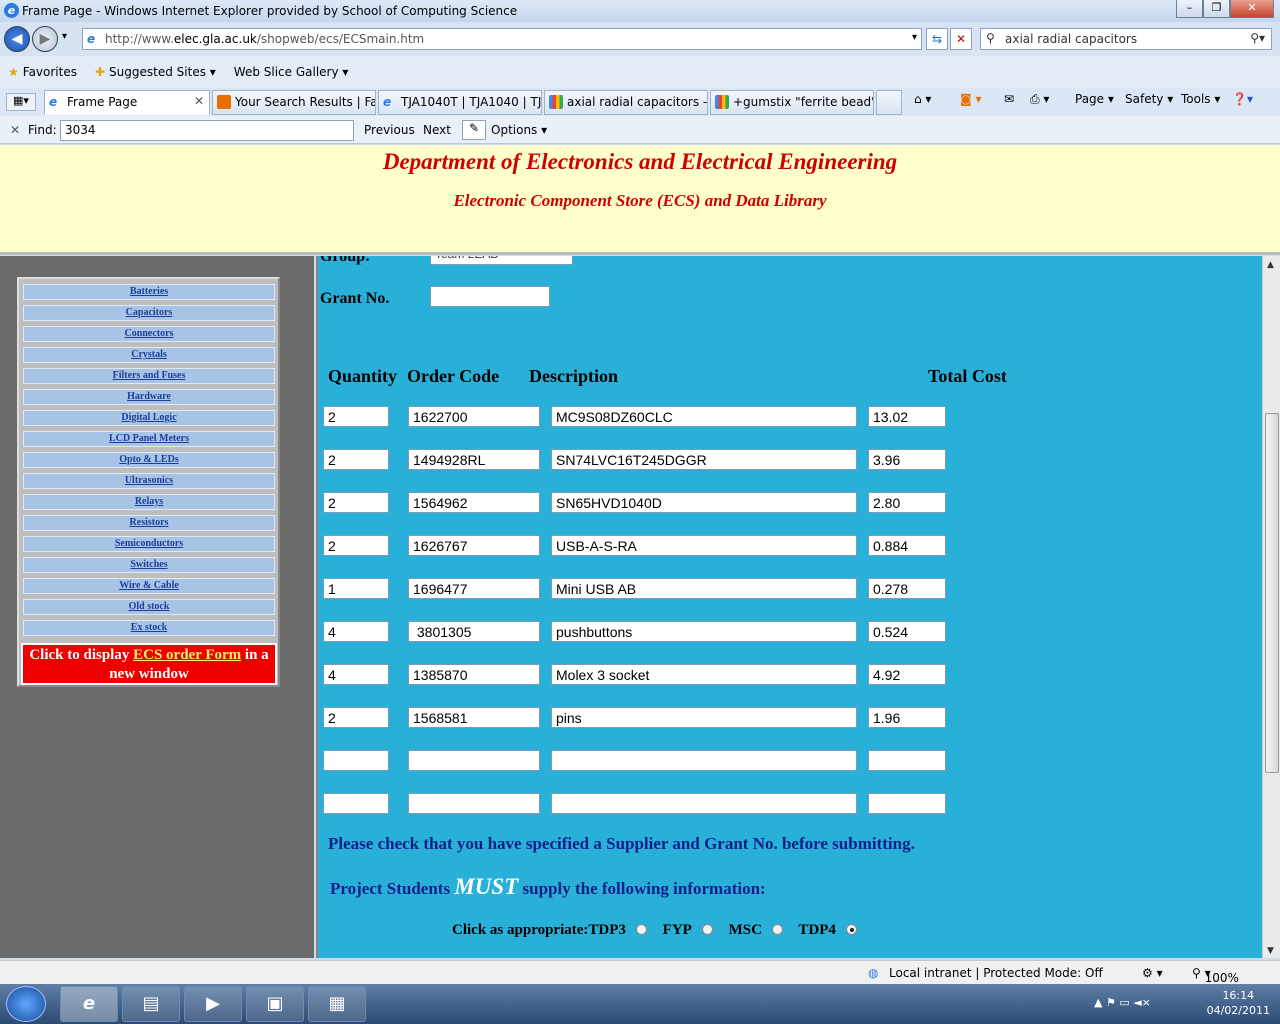 Image resolution: width=1280 pixels, height=1024 pixels. I want to click on find-input: 3034, so click(207, 130).